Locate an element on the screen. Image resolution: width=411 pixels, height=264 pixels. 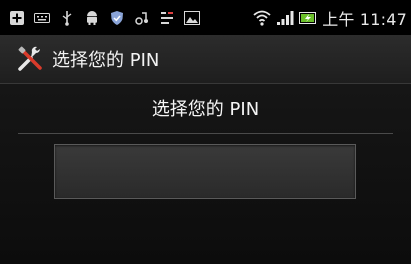
status-bar: 上午 11:47 is located at coordinates (205, 17).